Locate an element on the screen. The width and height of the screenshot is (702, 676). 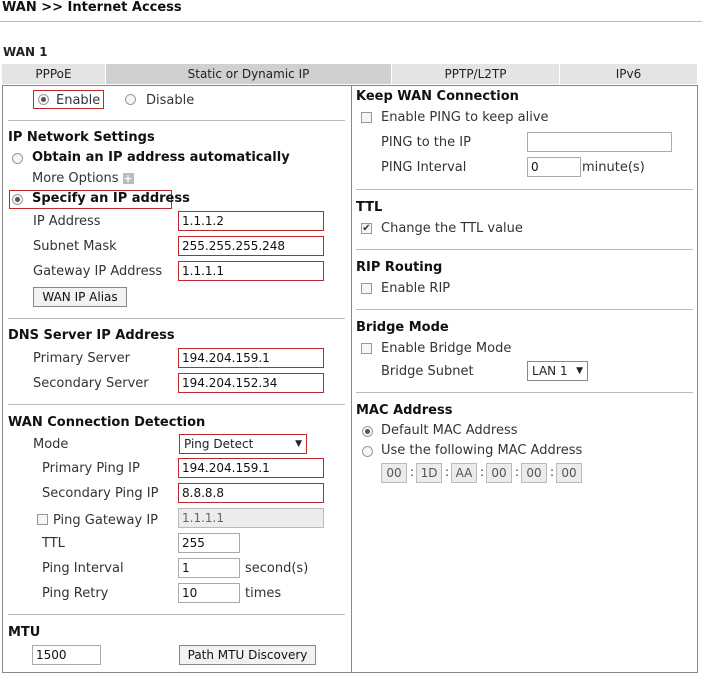
mac-octet-5: 00 is located at coordinates (534, 473).